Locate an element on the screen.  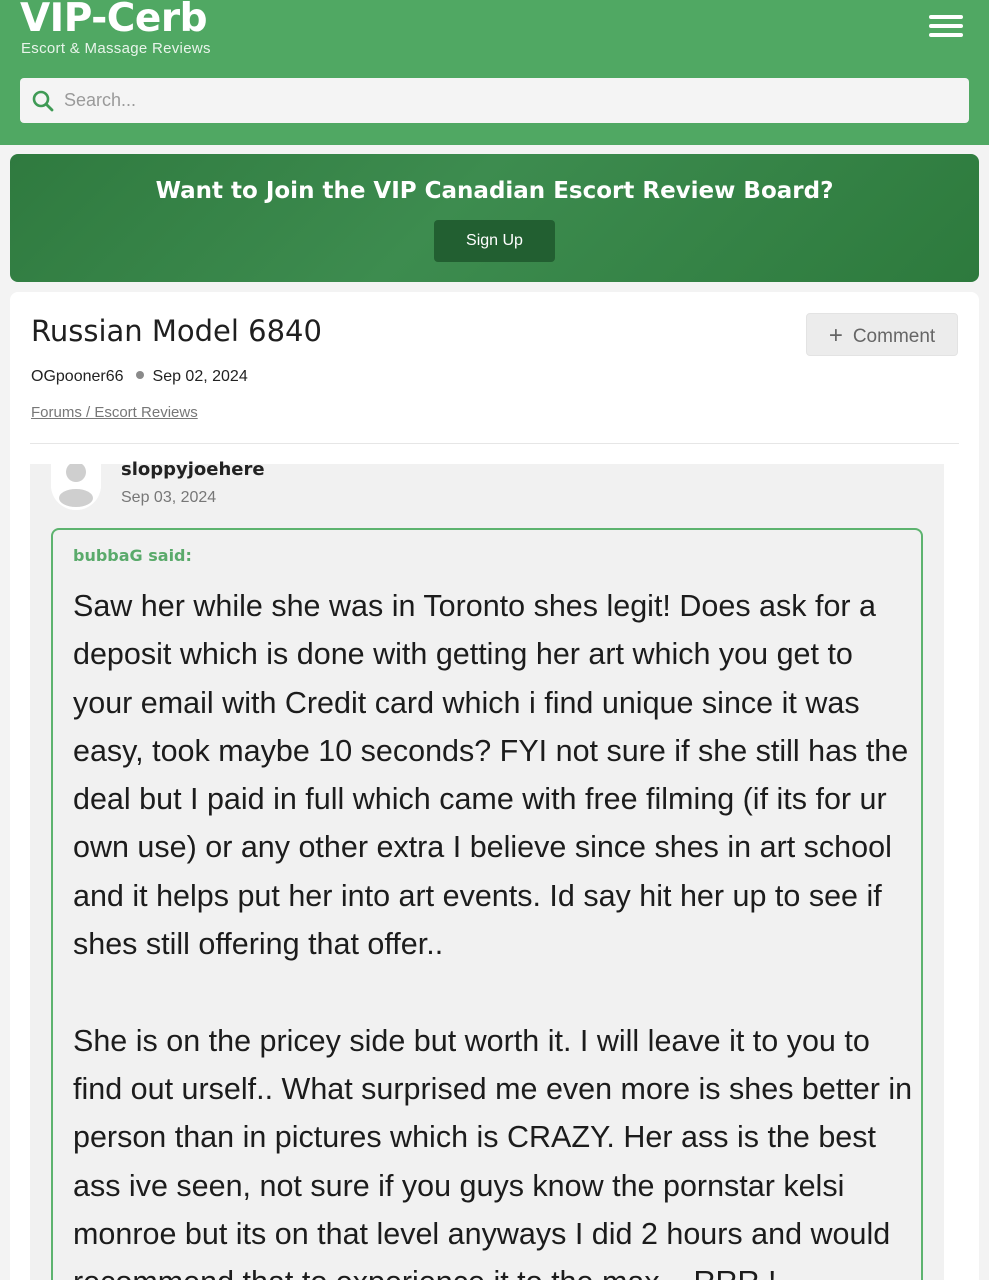
divider is located at coordinates (494, 443).